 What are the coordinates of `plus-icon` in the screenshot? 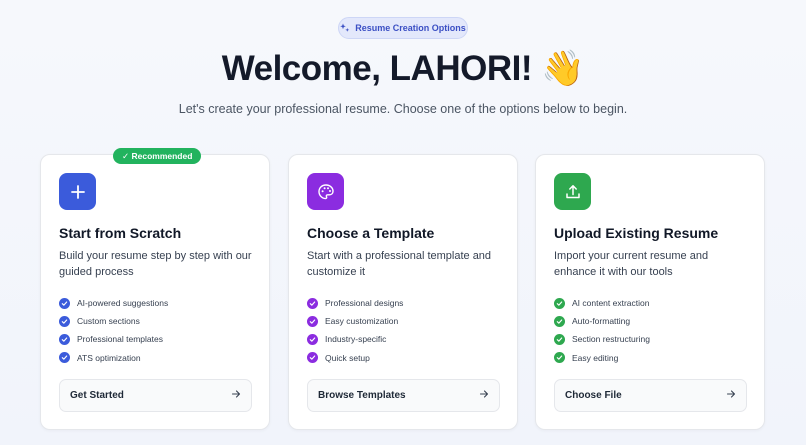 It's located at (77, 191).